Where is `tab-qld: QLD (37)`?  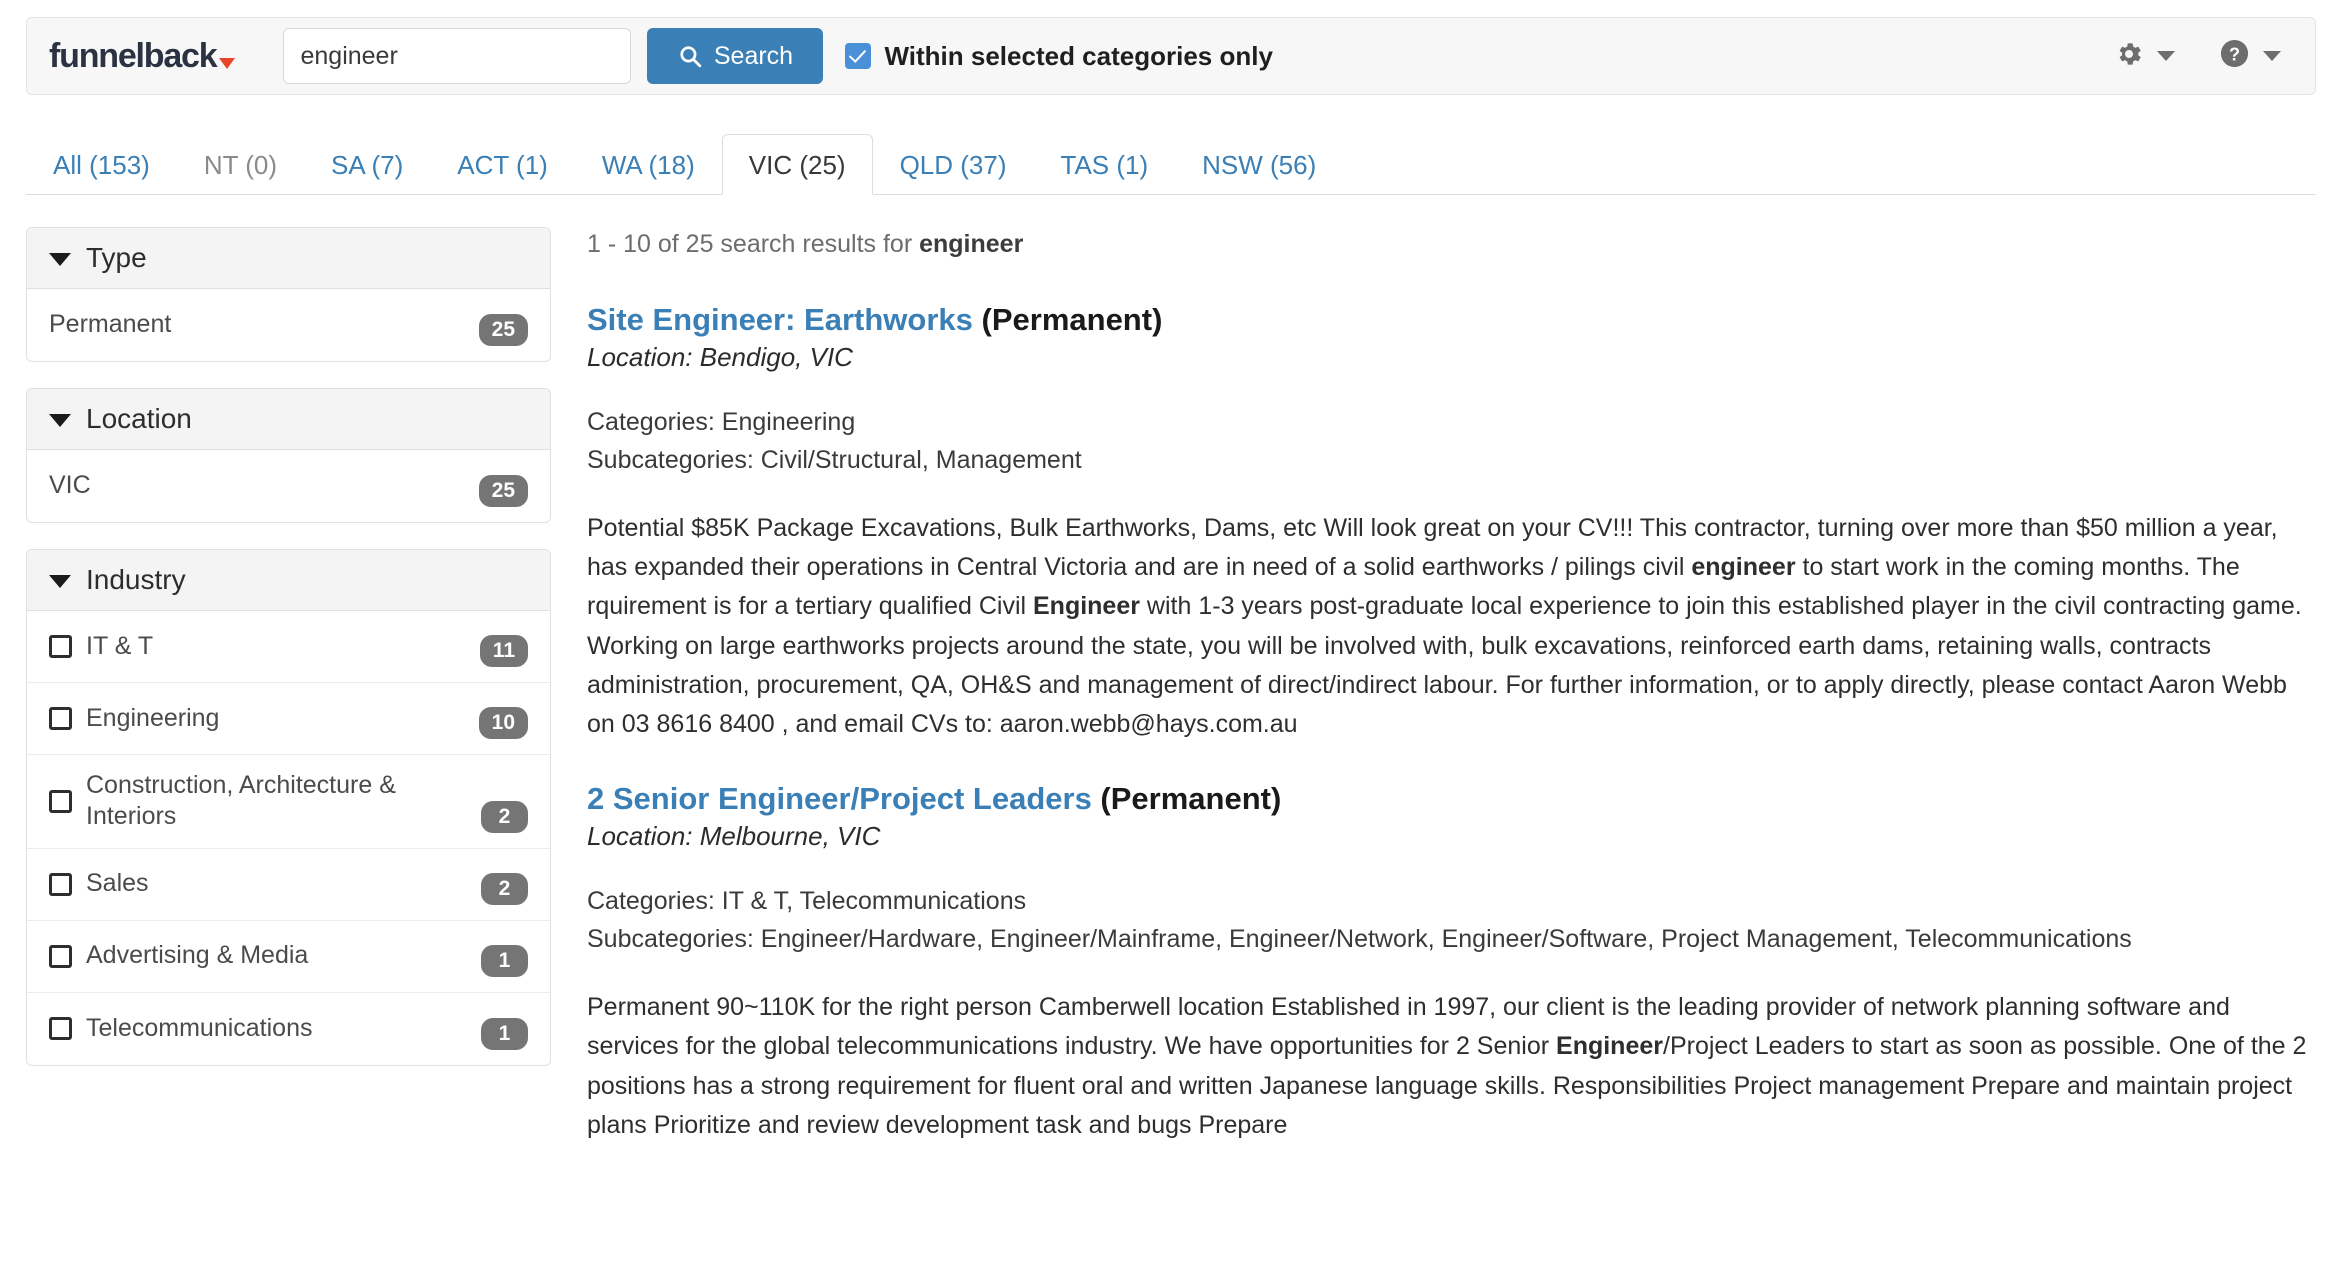 tab-qld: QLD (37) is located at coordinates (953, 164).